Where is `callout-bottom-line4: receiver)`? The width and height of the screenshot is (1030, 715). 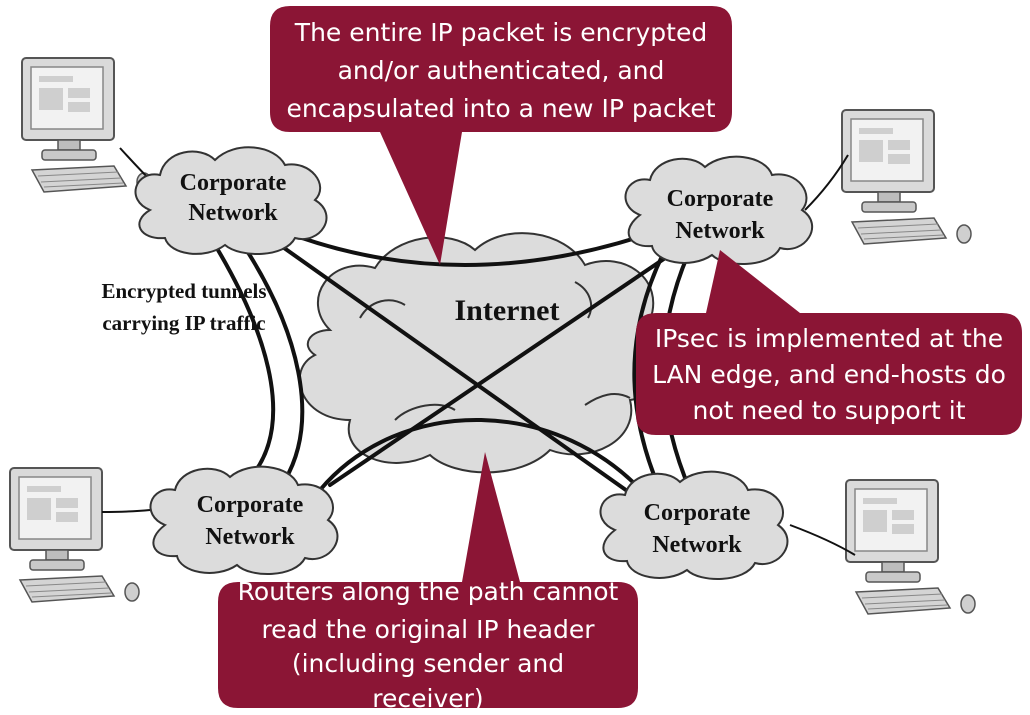
callout-bottom-line4: receiver) is located at coordinates (427, 698).